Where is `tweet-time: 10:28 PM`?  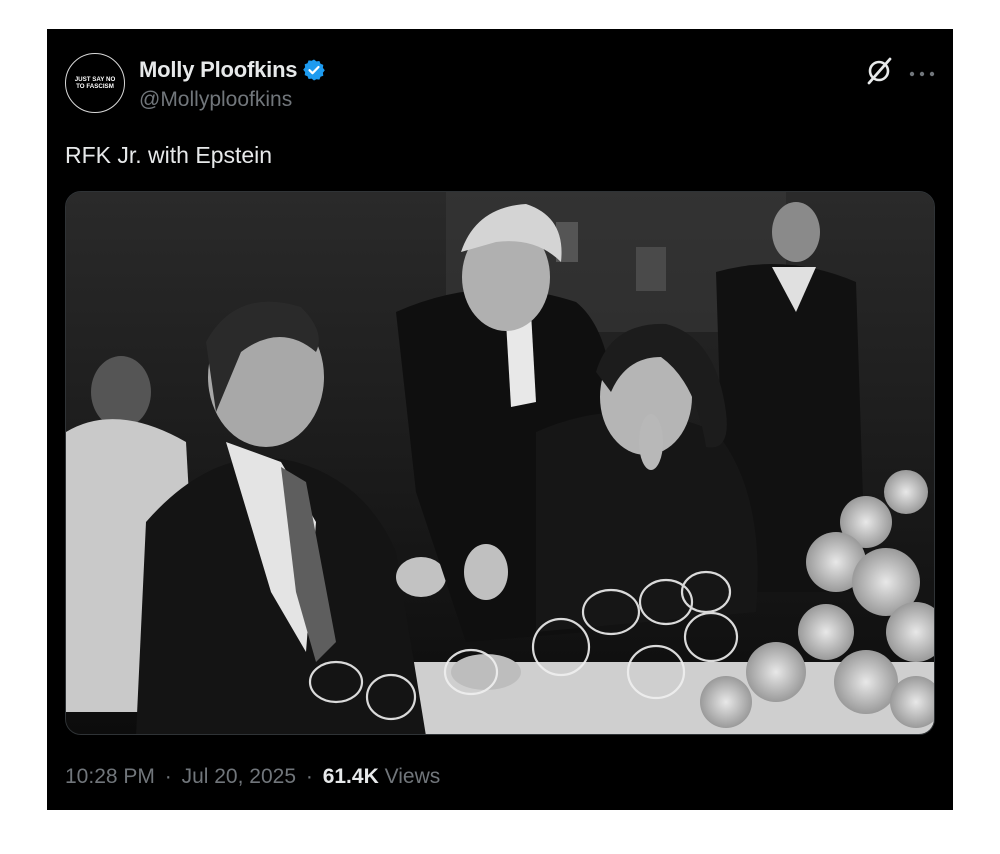 tweet-time: 10:28 PM is located at coordinates (110, 776).